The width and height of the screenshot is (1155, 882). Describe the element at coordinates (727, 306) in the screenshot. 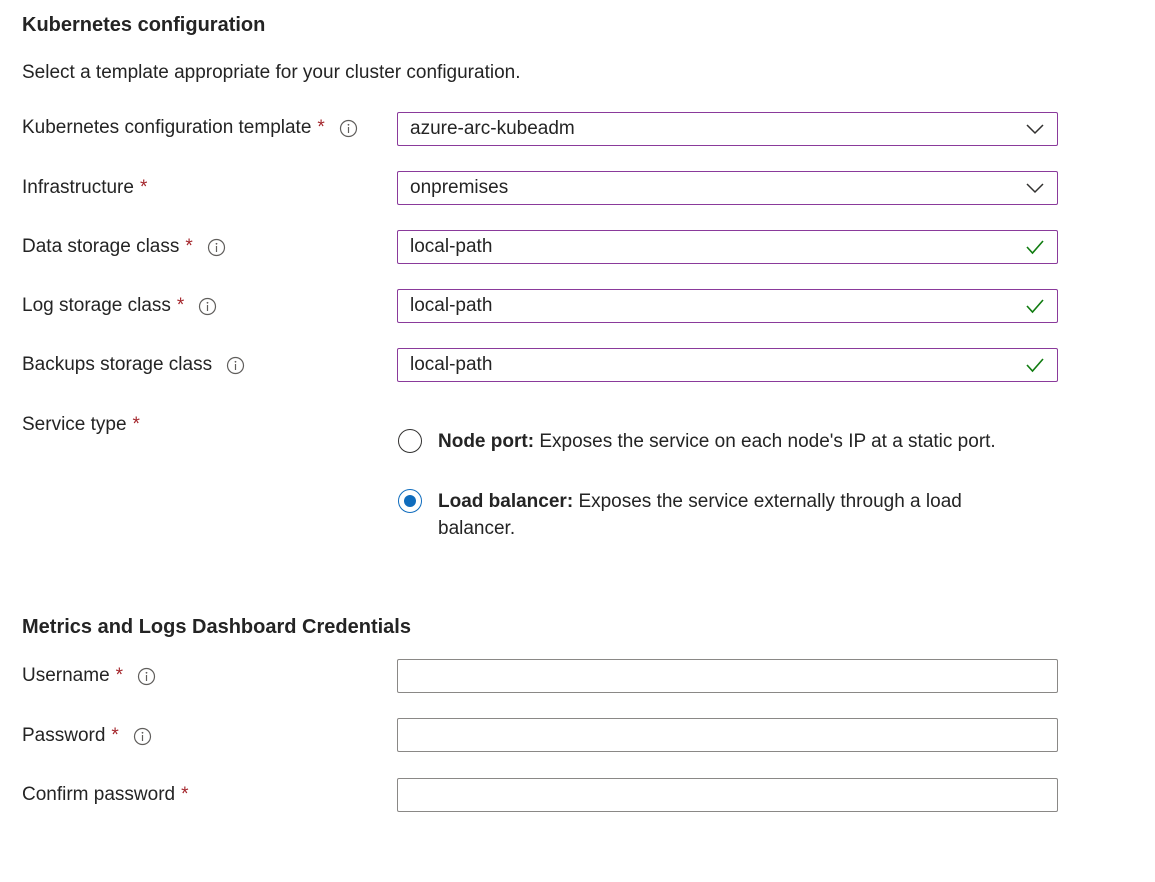

I see `log-storage-input: local-path` at that location.